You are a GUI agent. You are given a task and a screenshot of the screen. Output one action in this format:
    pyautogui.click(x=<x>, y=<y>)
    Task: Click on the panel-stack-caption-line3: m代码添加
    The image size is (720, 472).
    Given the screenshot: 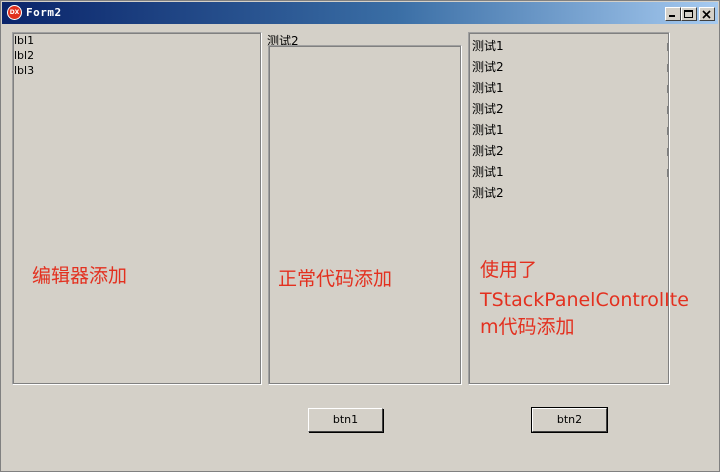 What is the action you would take?
    pyautogui.click(x=527, y=327)
    